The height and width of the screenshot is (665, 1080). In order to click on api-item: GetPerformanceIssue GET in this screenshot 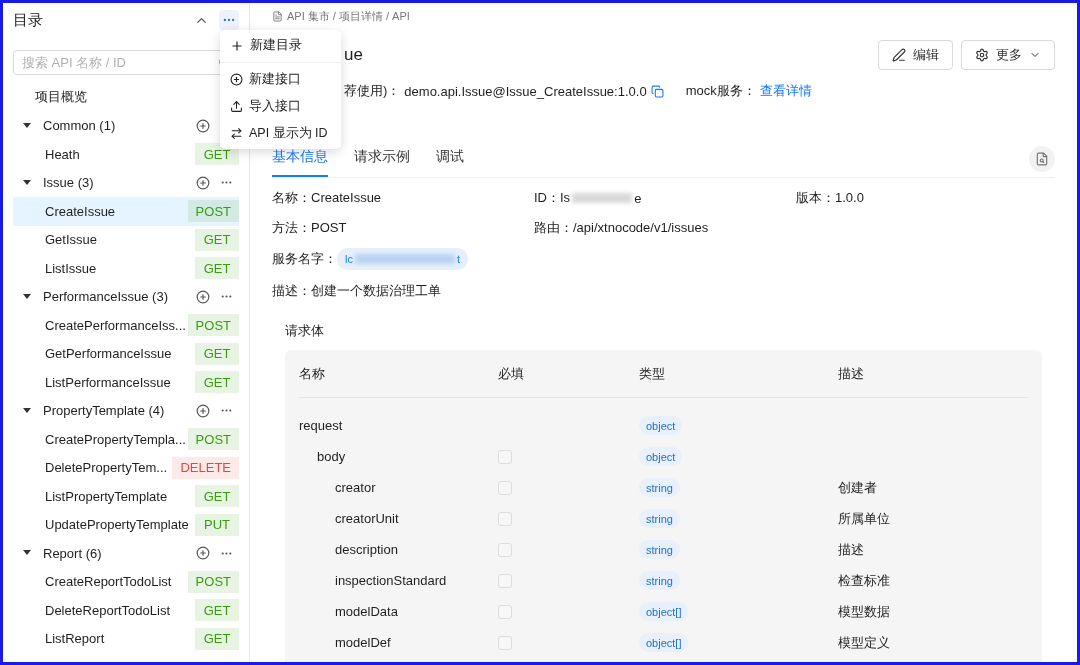, I will do `click(126, 353)`.